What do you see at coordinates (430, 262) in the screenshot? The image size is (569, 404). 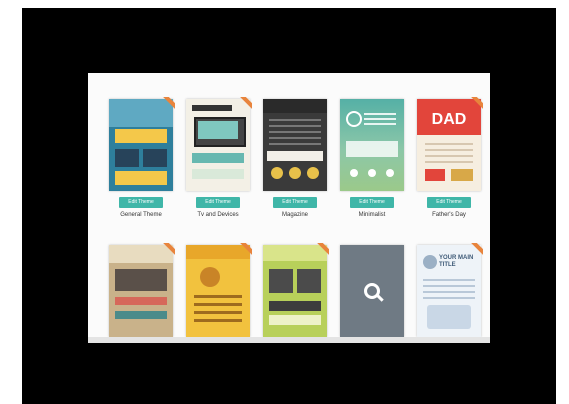 I see `avatar` at bounding box center [430, 262].